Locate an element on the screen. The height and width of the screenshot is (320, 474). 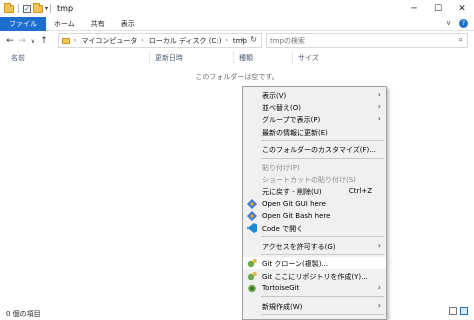
menu-item: 元に戻す - 削除(U) Ctrl+Z is located at coordinates (314, 191).